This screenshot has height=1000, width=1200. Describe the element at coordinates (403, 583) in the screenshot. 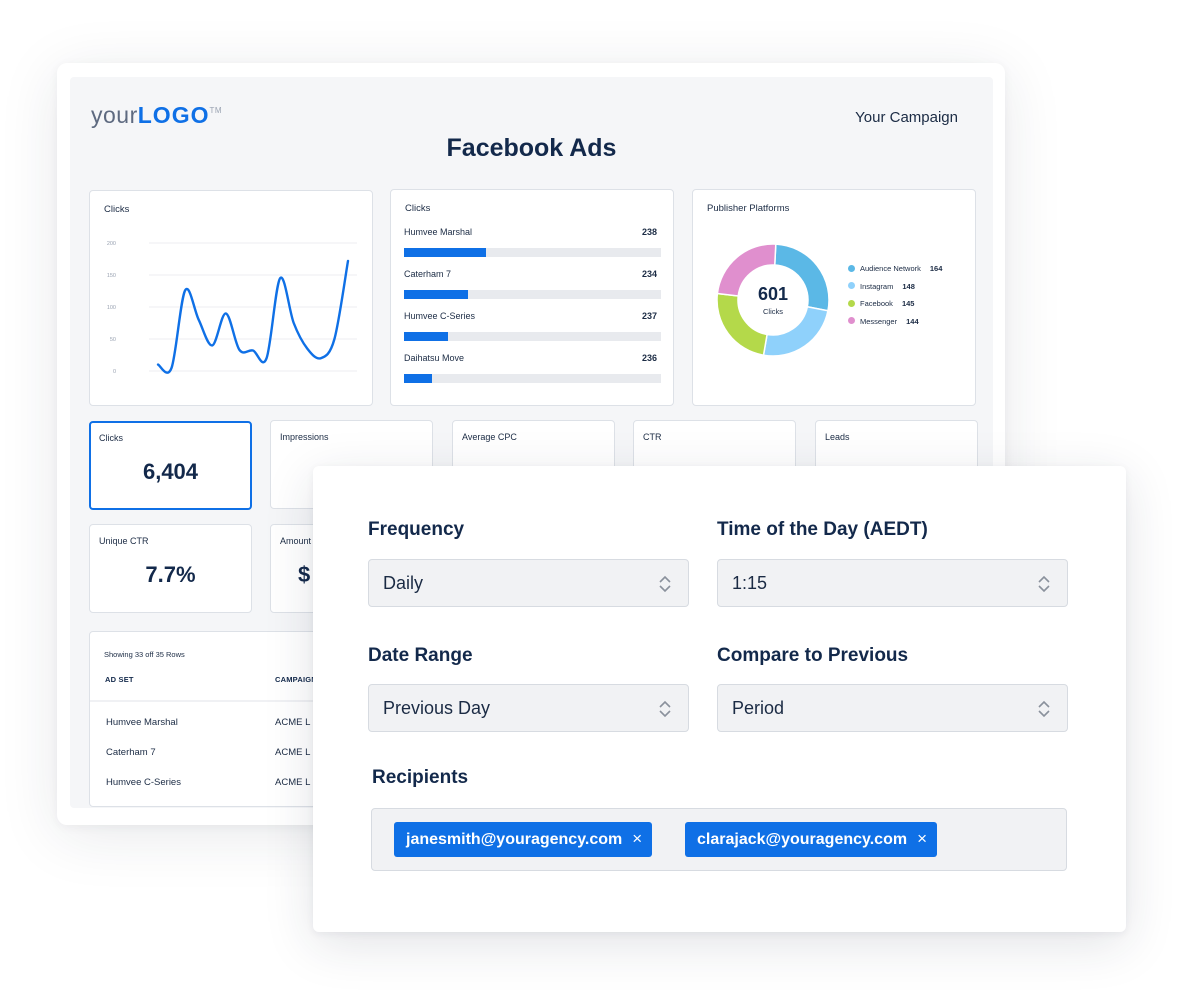

I see `frequency-value: Daily` at that location.